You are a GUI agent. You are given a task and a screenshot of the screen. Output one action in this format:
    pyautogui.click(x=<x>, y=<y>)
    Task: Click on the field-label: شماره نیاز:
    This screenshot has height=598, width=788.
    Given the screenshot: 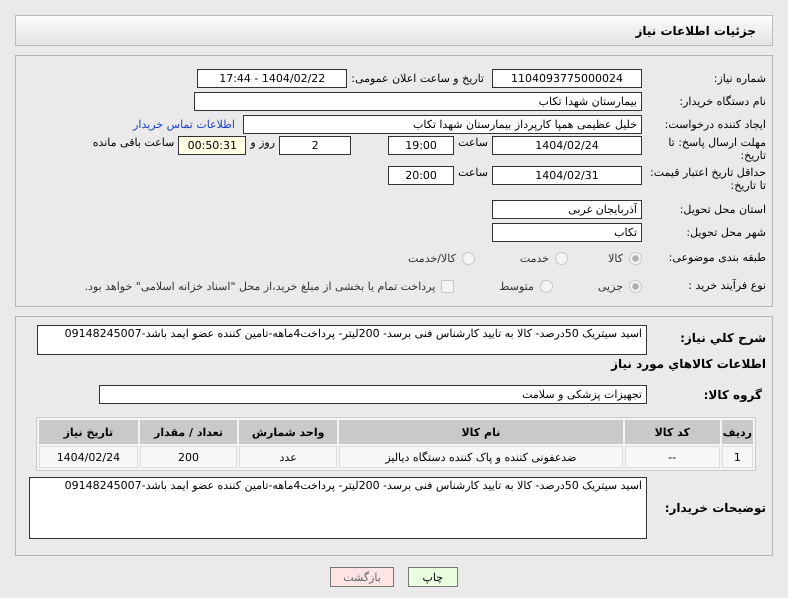 What is the action you would take?
    pyautogui.click(x=739, y=79)
    